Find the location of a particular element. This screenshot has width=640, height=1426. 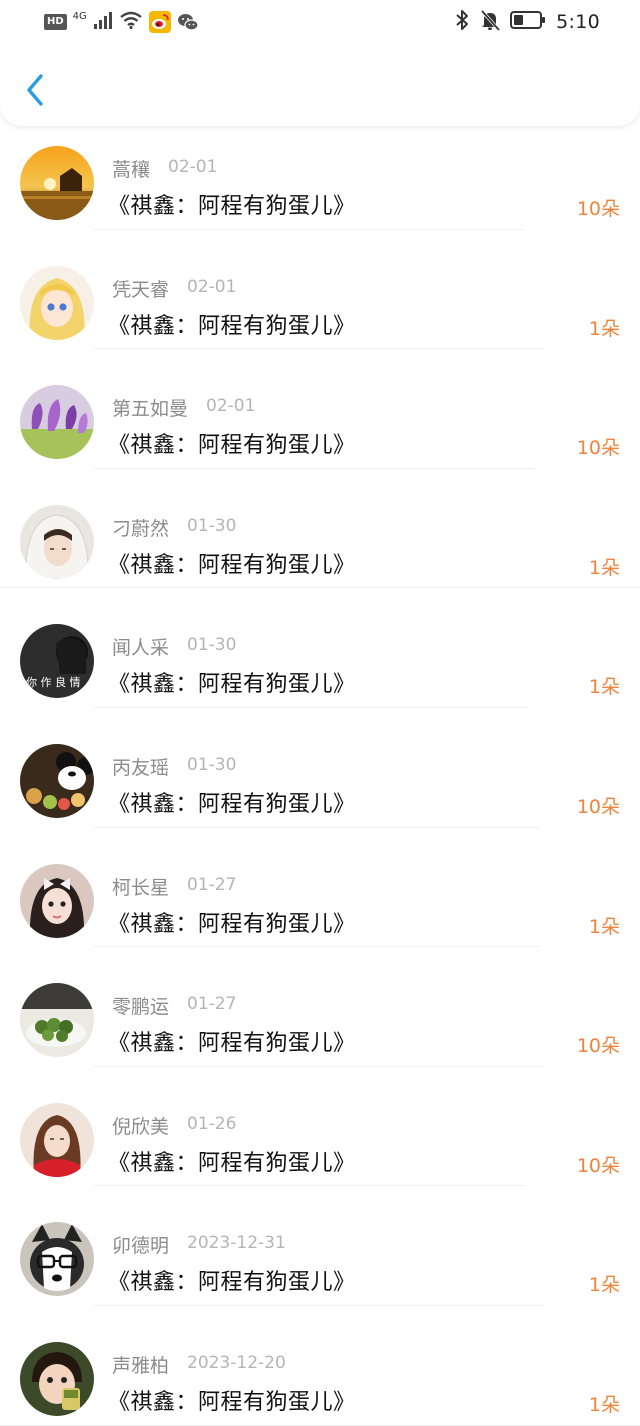

list-item: 刁蔚然 01-30 《祺鑫：阿程有狗蛋儿》 1朵 is located at coordinates (320, 529).